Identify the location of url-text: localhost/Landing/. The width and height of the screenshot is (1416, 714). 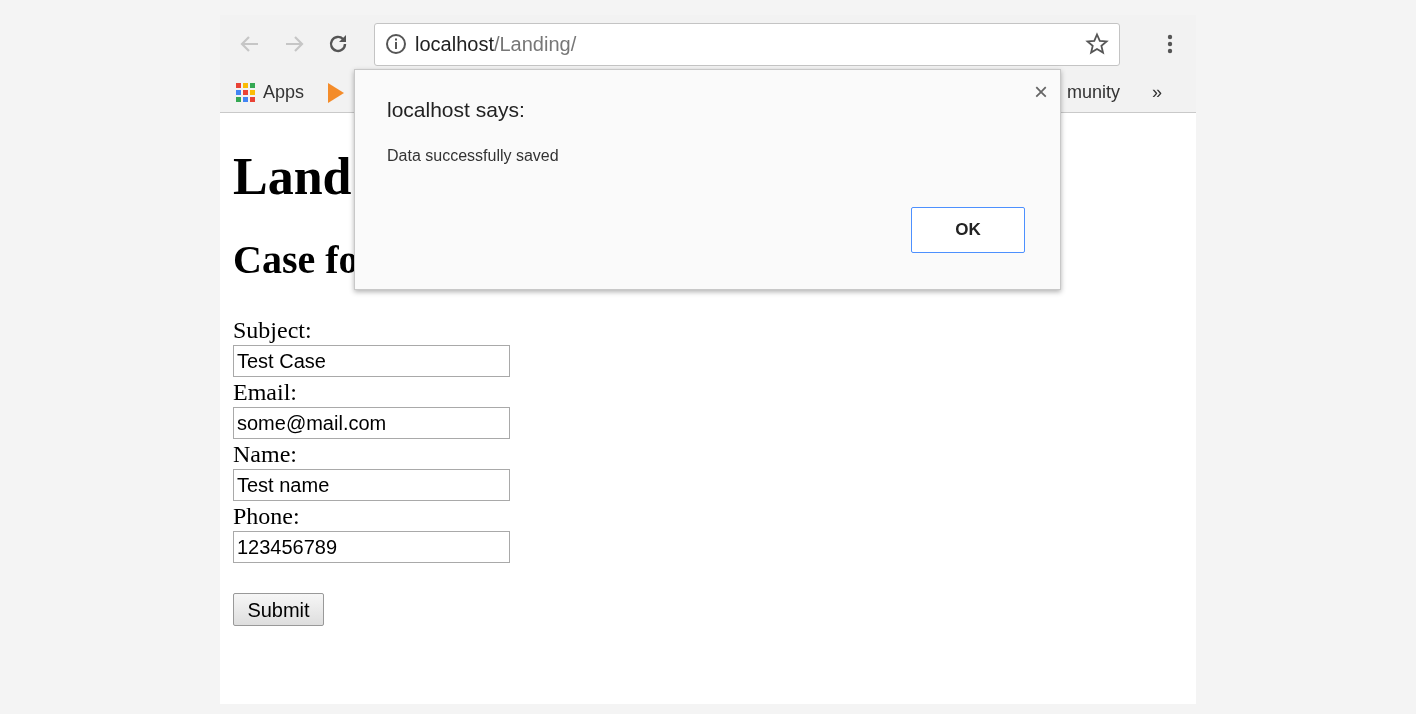
(496, 44).